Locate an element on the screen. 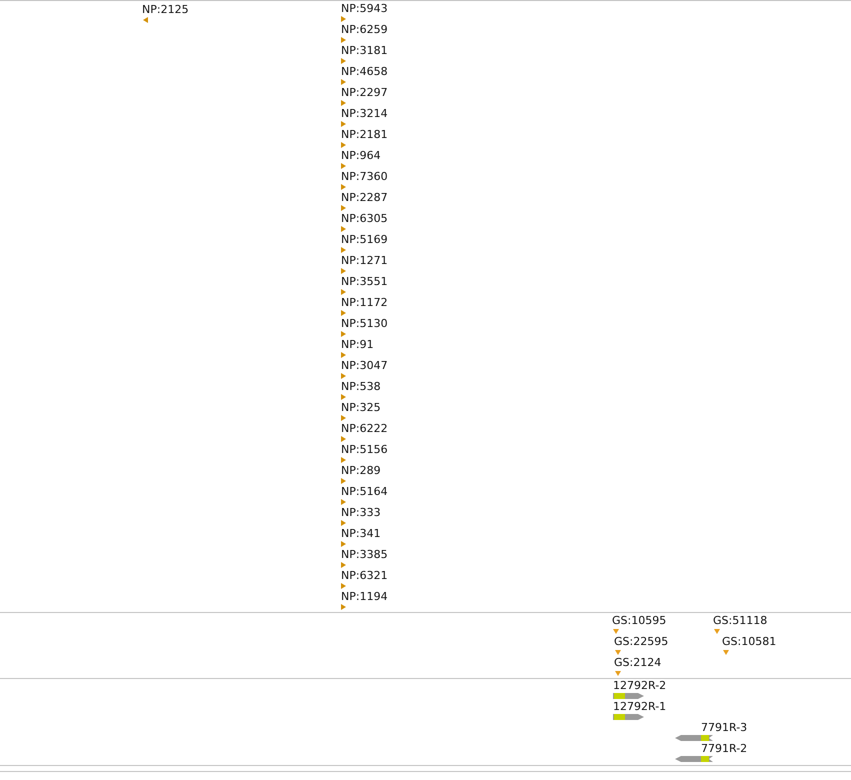 This screenshot has width=851, height=780. feature-label: GS:10581 is located at coordinates (749, 641).